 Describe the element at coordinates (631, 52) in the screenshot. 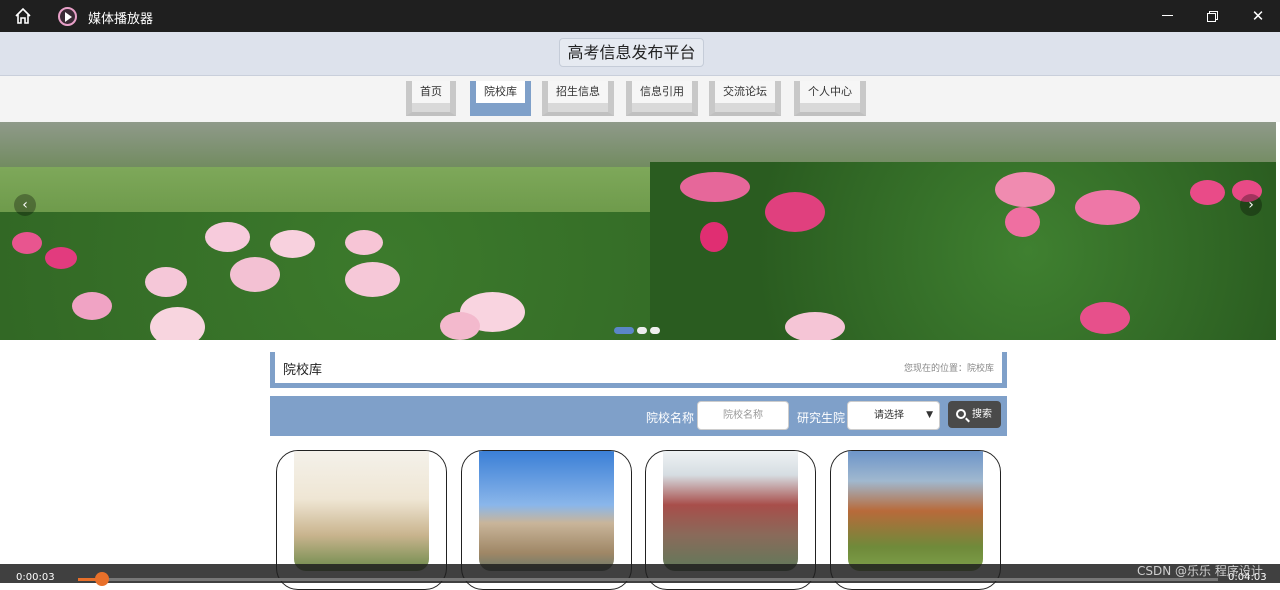

I see `site-title: 高考信息发布平台` at that location.